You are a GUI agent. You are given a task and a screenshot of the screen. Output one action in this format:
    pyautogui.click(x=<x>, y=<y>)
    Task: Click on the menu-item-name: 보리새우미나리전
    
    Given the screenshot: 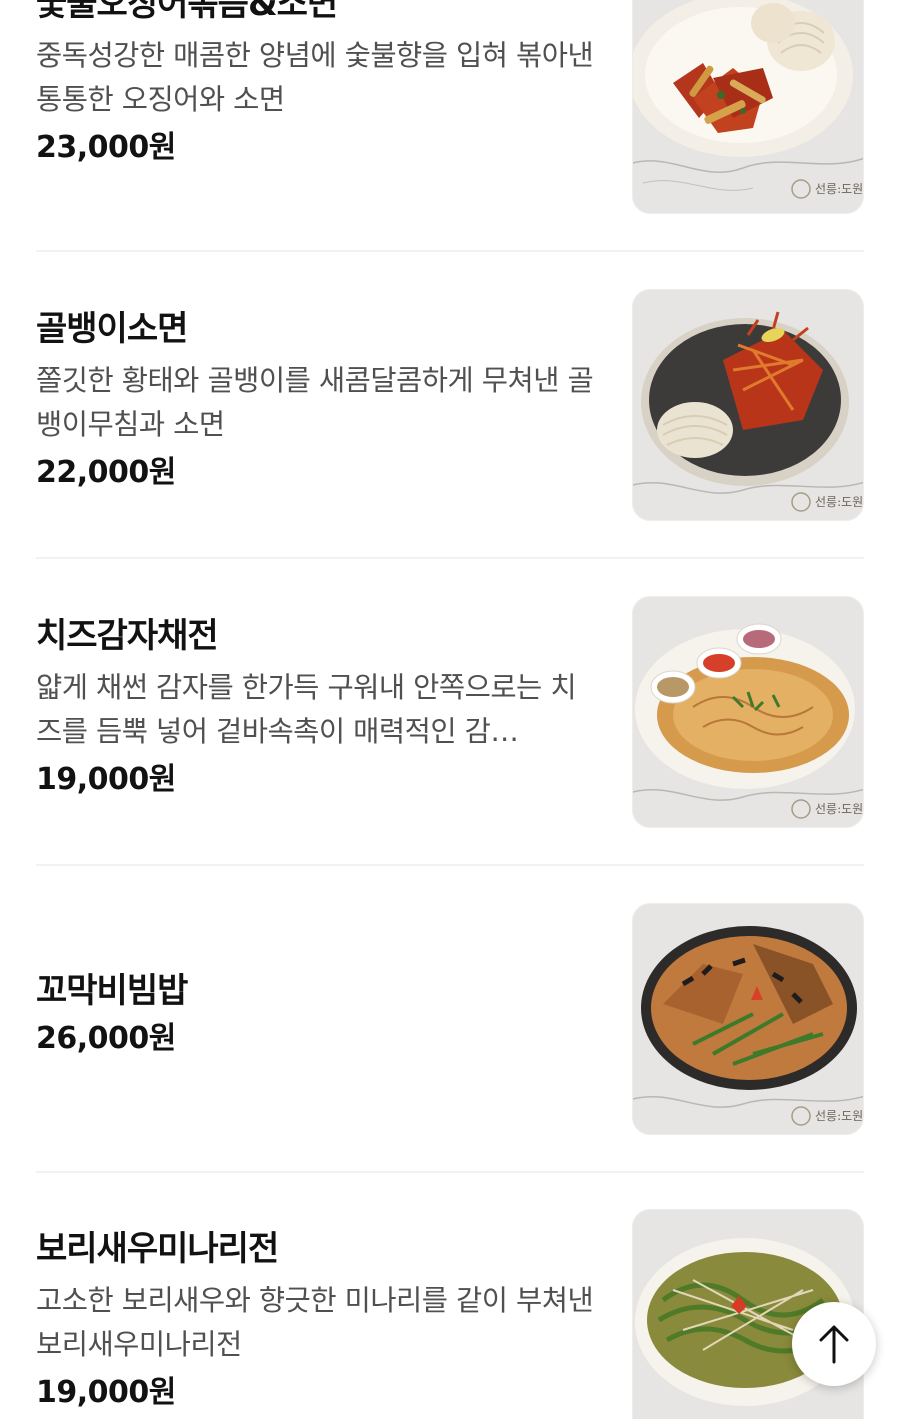 What is the action you would take?
    pyautogui.click(x=157, y=1249)
    